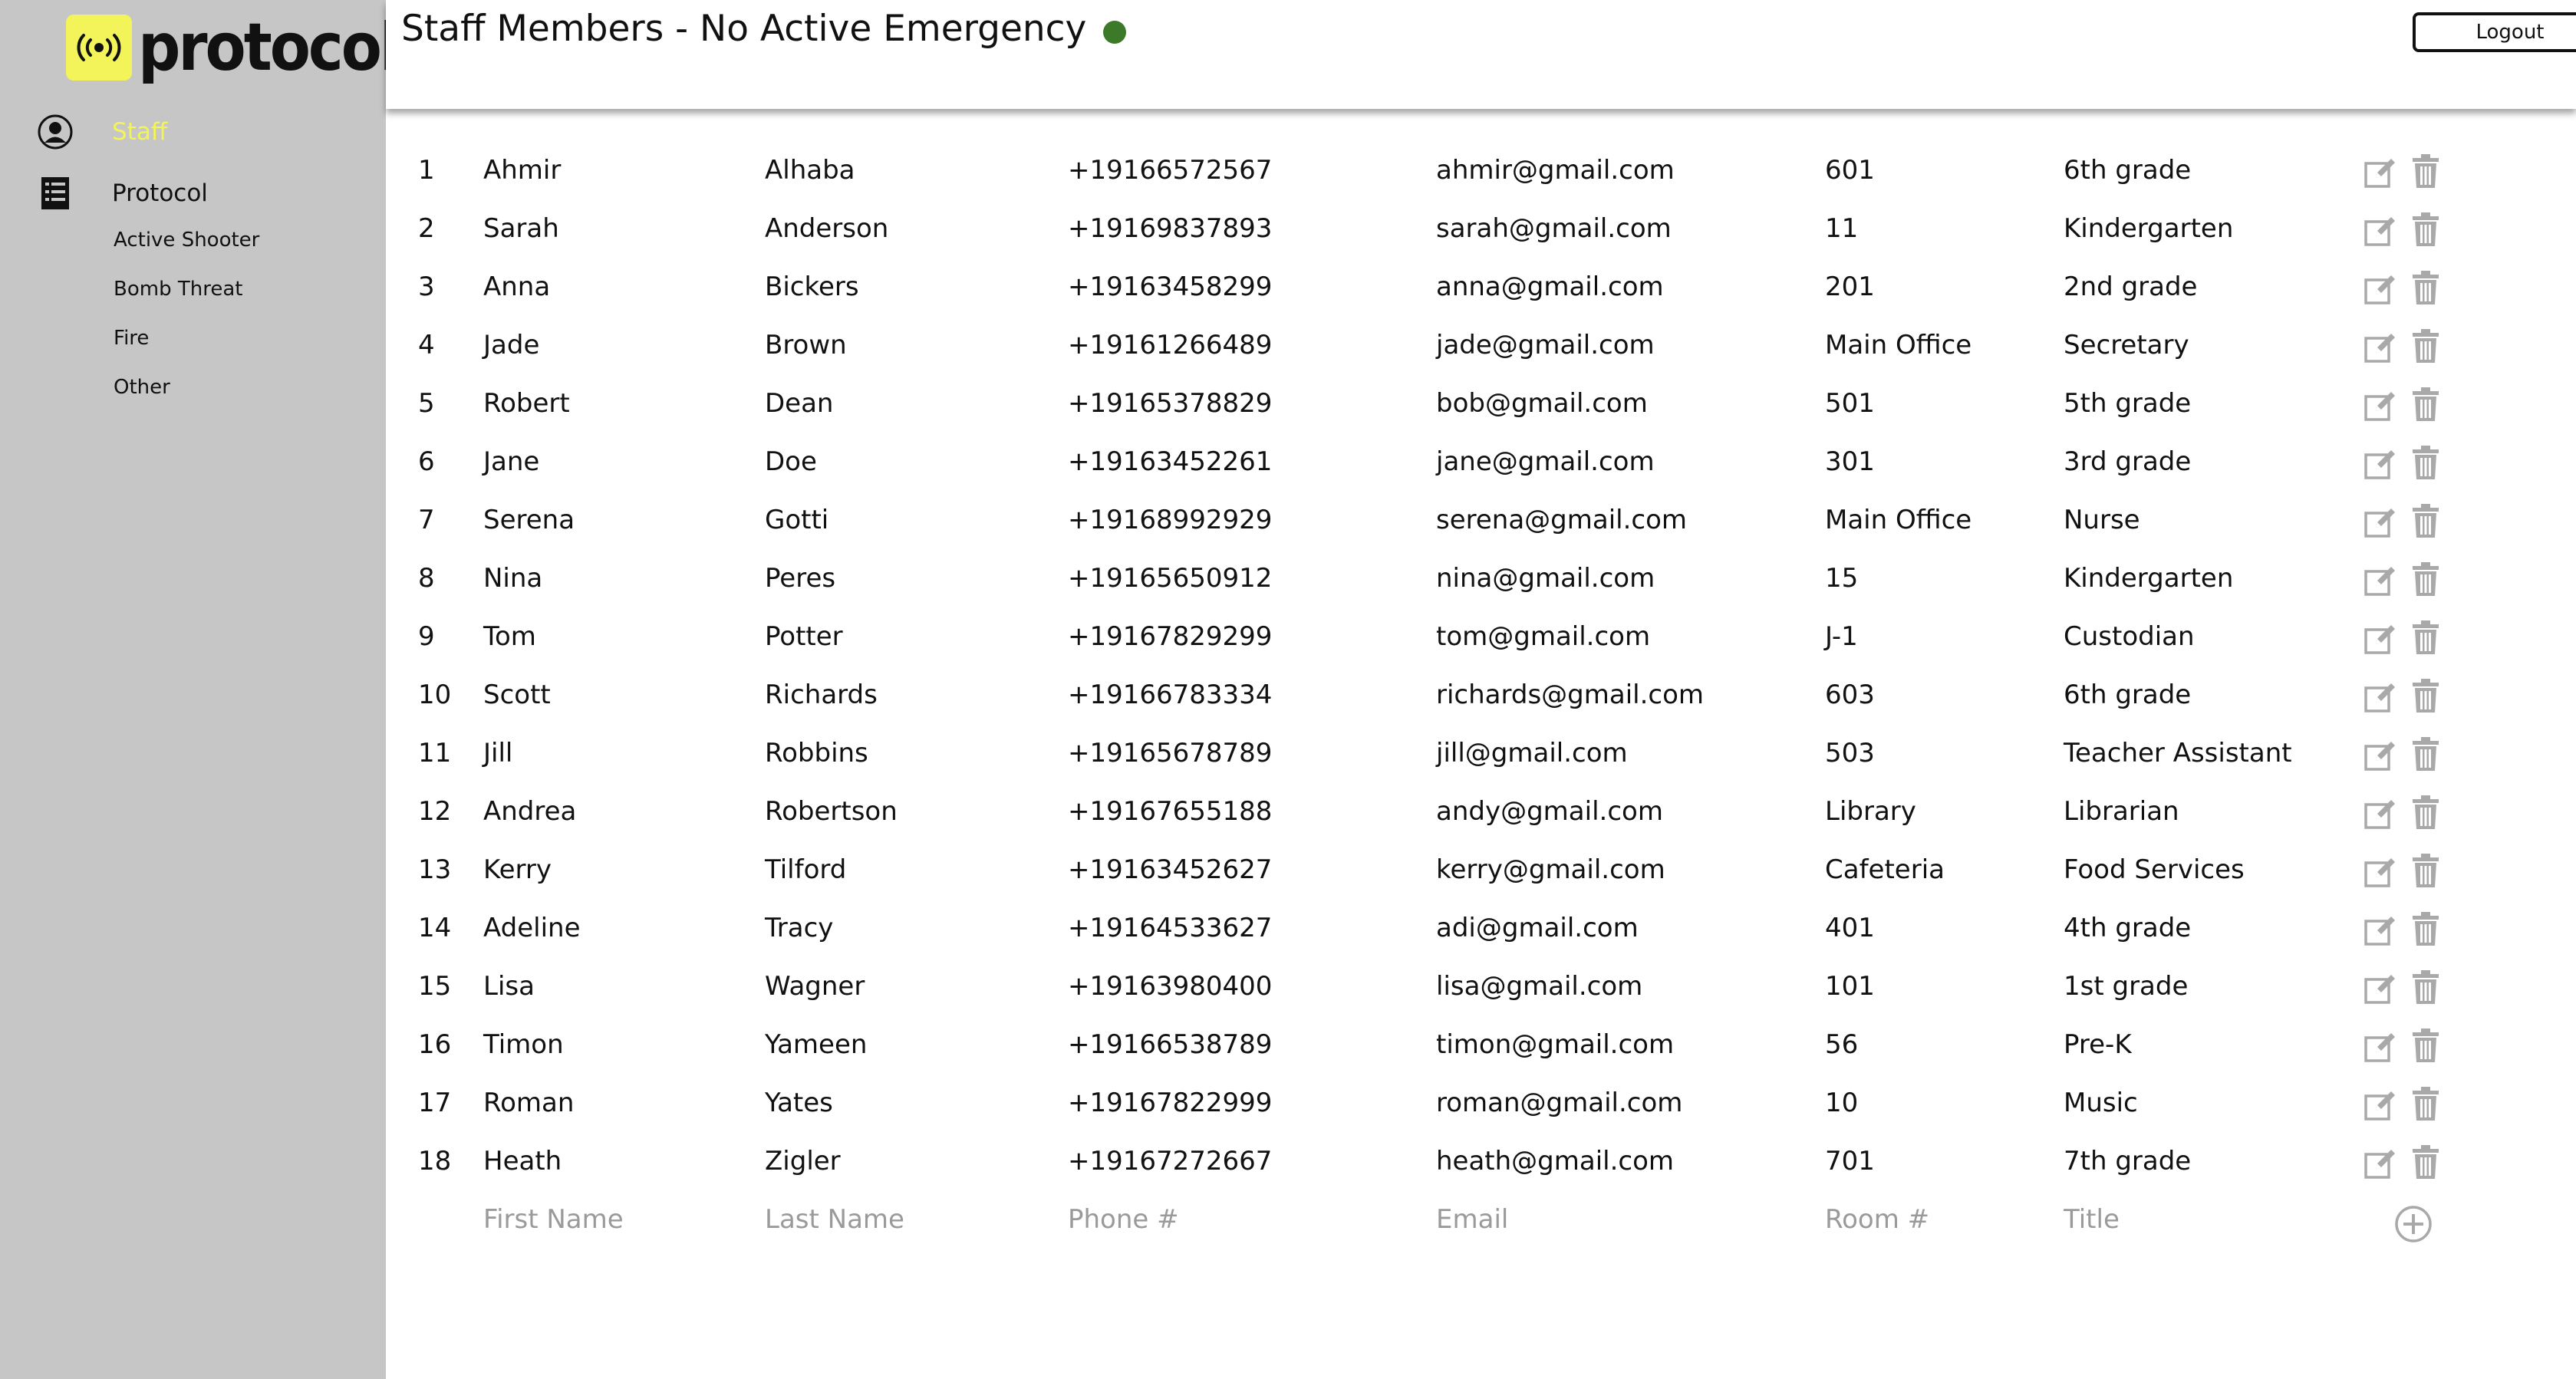 This screenshot has width=2576, height=1379. What do you see at coordinates (1850, 695) in the screenshot?
I see `room-number-cell: 603` at bounding box center [1850, 695].